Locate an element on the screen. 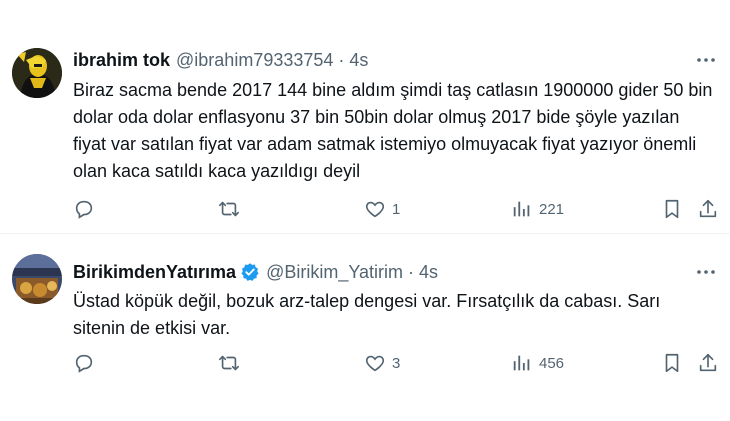  user-handle: @Birikim_Yatirim is located at coordinates (334, 272).